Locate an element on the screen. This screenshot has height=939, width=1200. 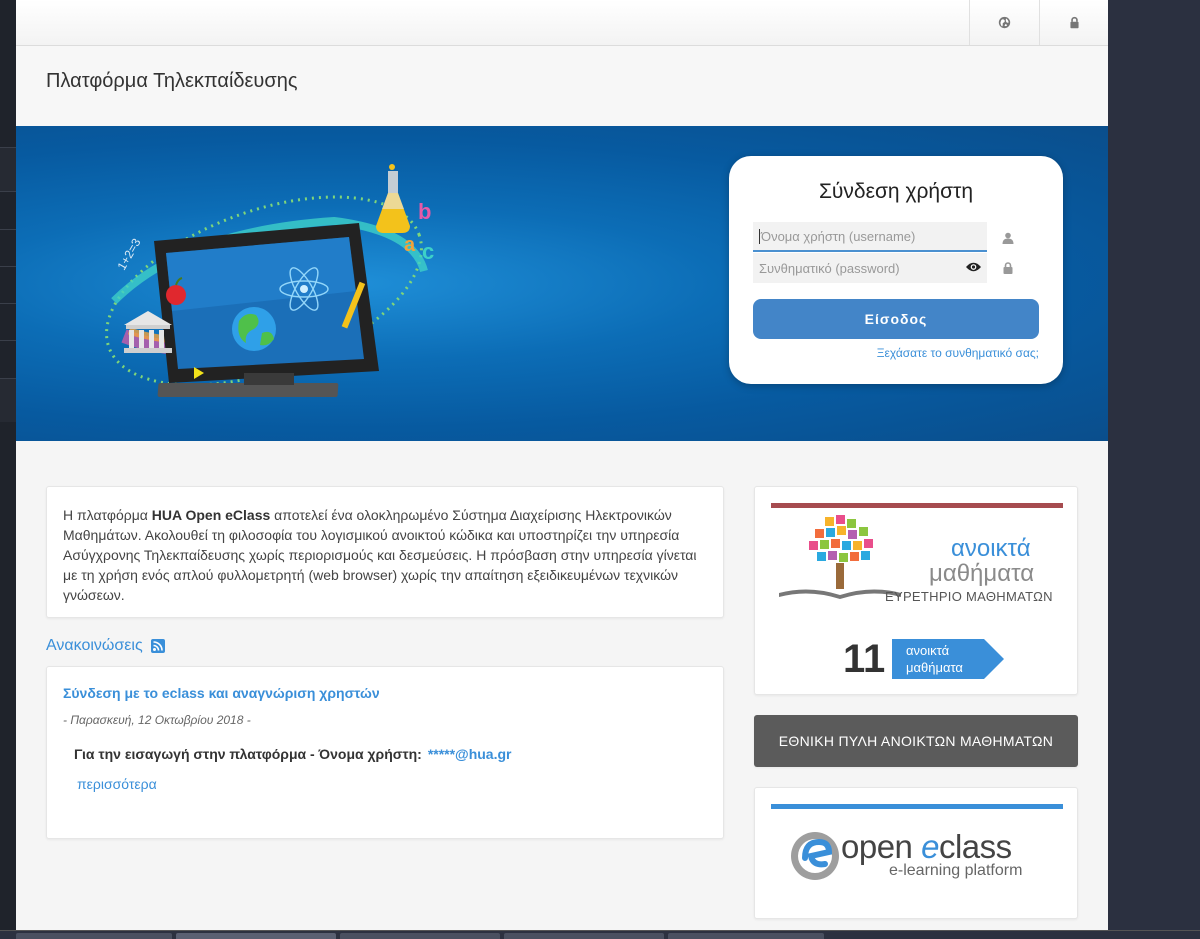
open-courses-count-tag: ανοικτά μαθήματα is located at coordinates (948, 659).